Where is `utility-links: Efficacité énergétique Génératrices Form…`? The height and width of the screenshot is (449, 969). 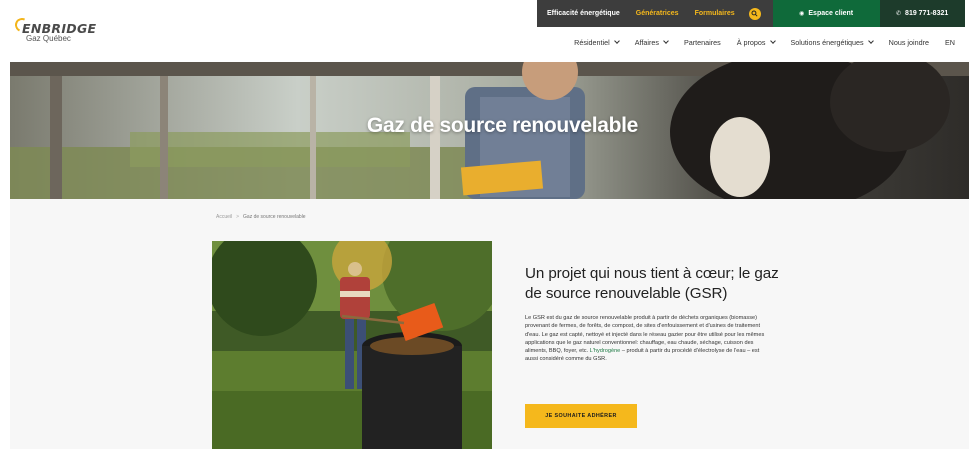 utility-links: Efficacité énergétique Génératrices Form… is located at coordinates (655, 13).